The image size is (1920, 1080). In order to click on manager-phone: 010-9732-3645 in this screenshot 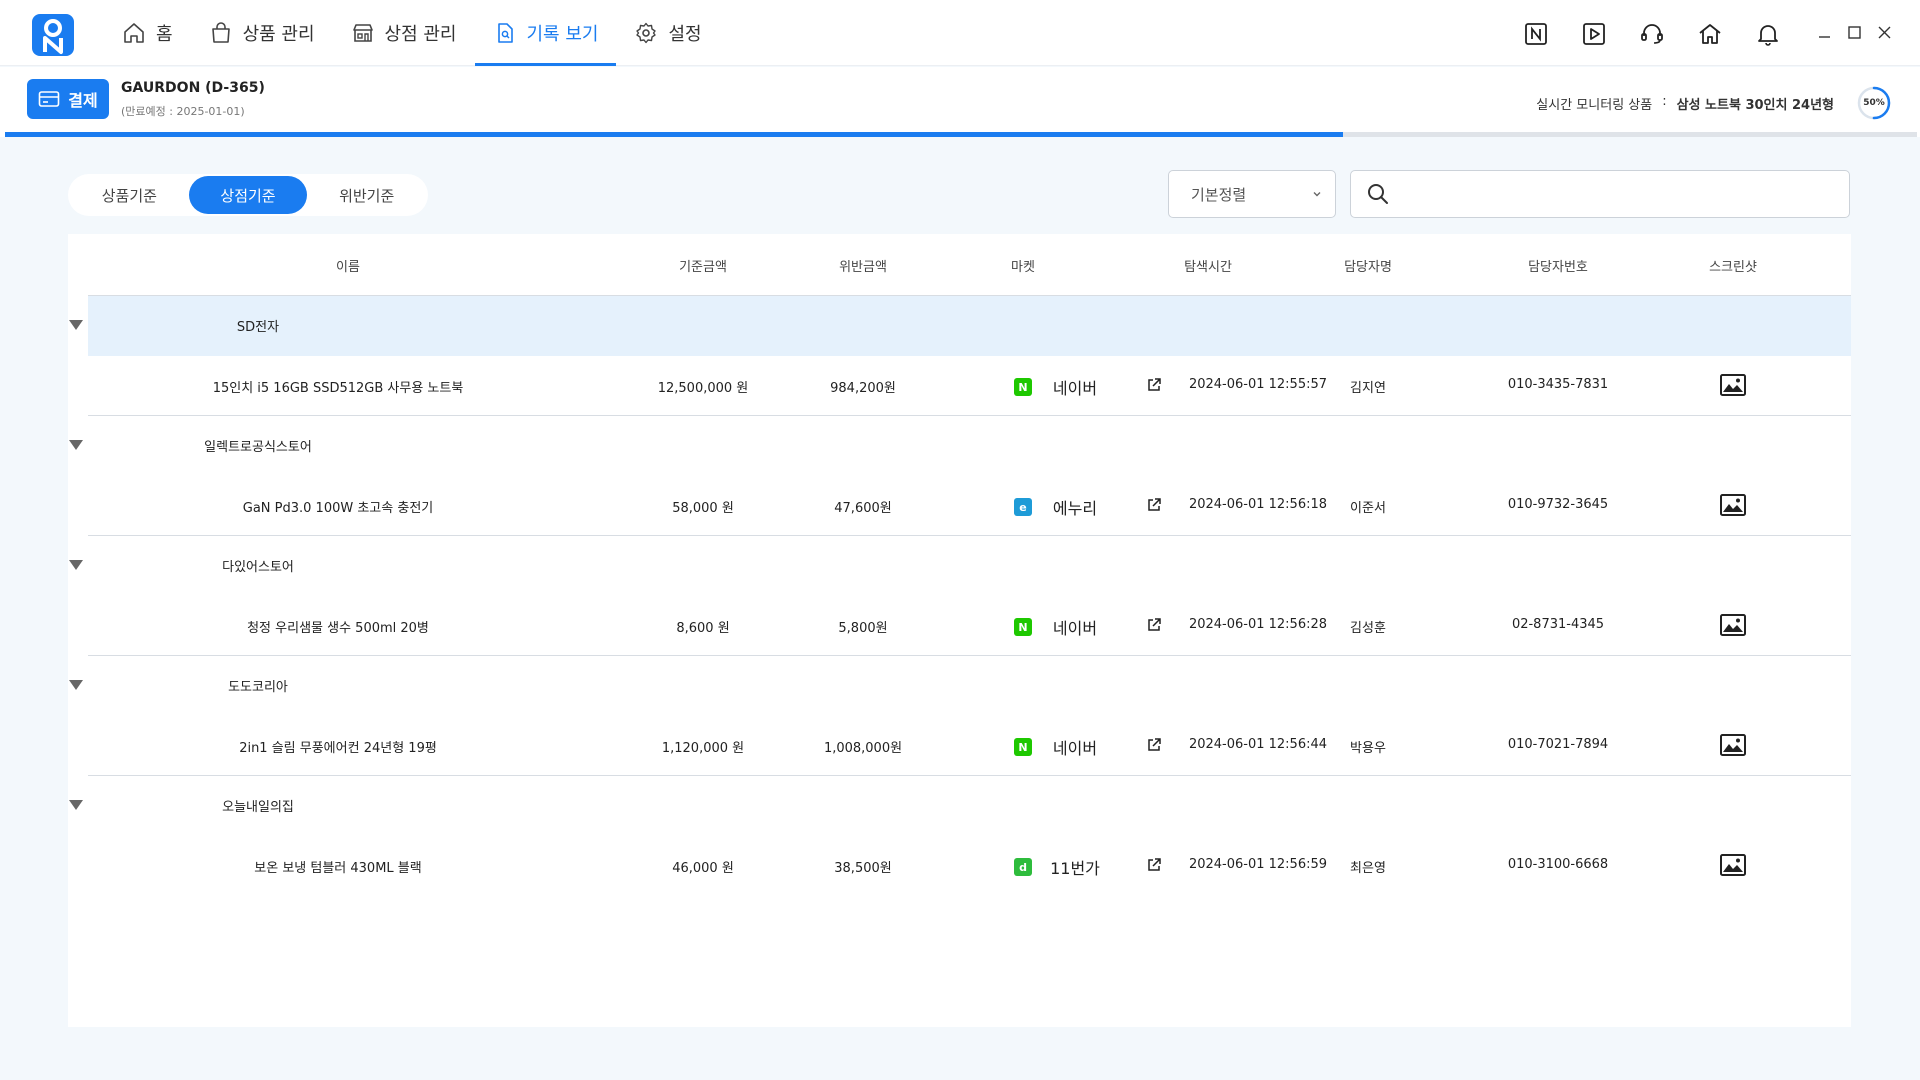, I will do `click(1558, 504)`.